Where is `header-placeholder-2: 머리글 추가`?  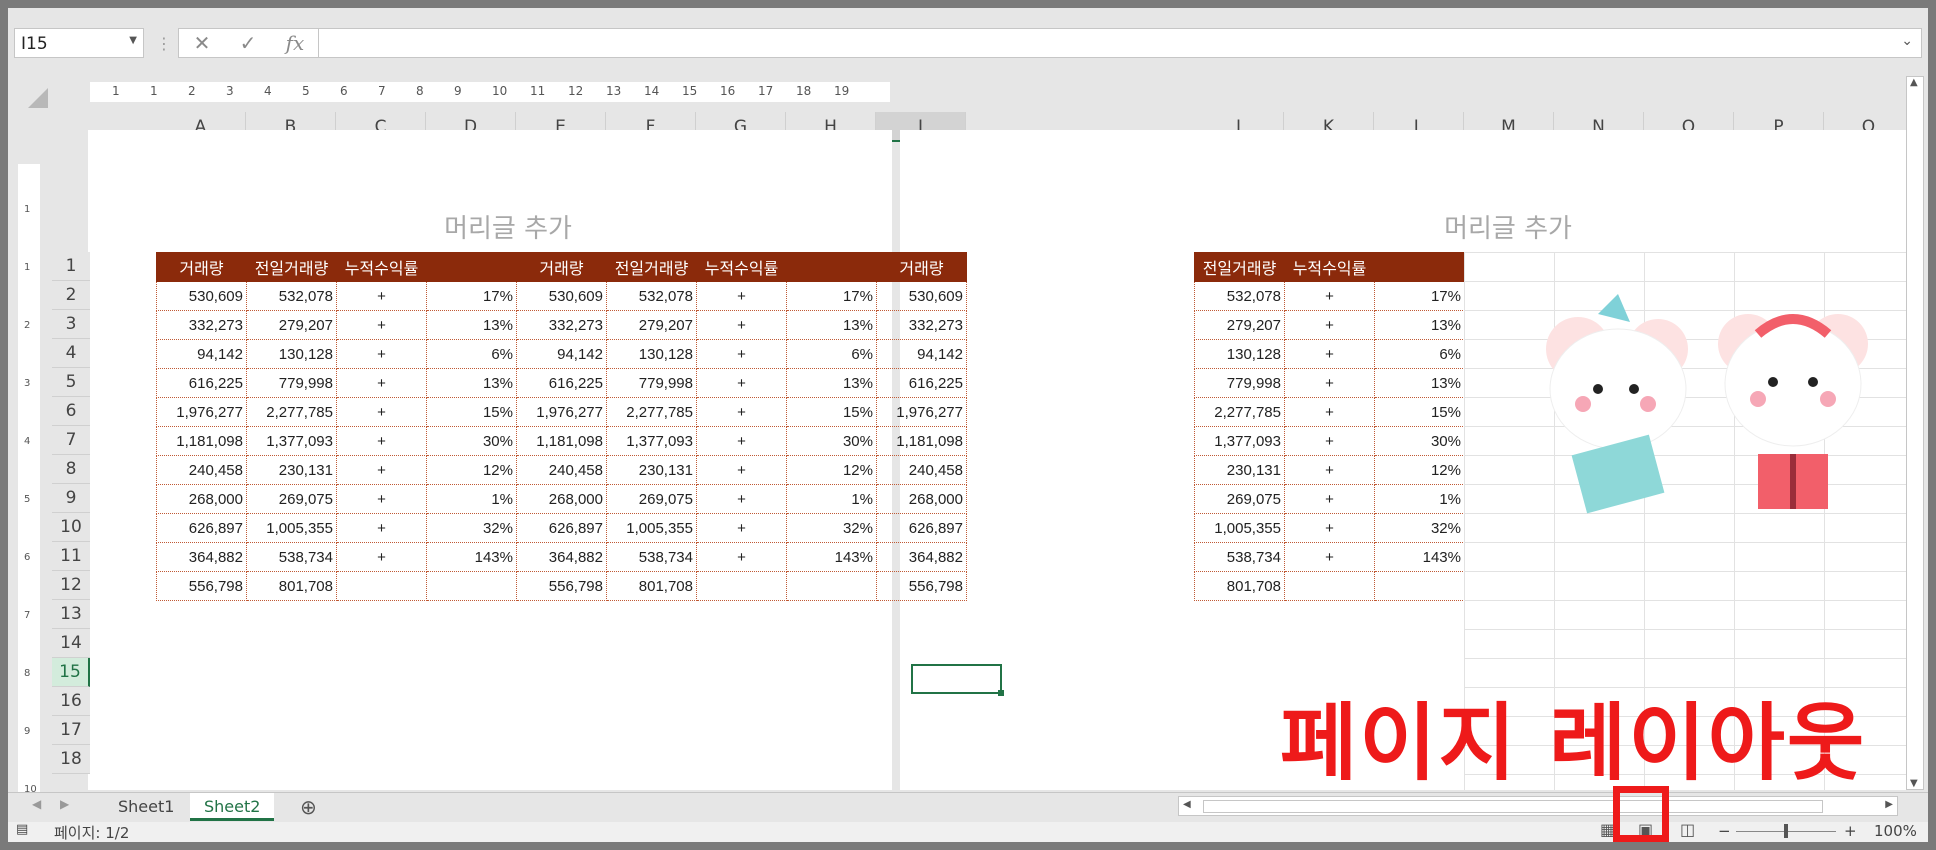
header-placeholder-2: 머리글 추가 is located at coordinates (1508, 226).